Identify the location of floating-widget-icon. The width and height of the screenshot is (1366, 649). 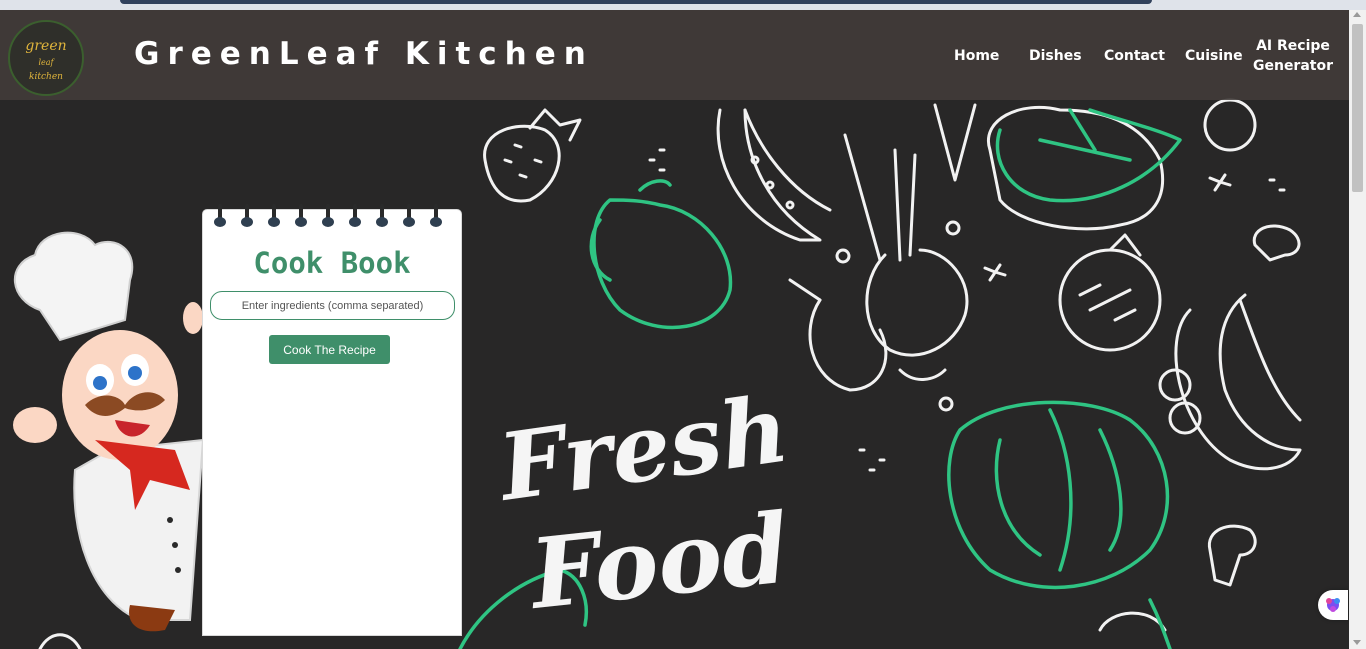
(1333, 605).